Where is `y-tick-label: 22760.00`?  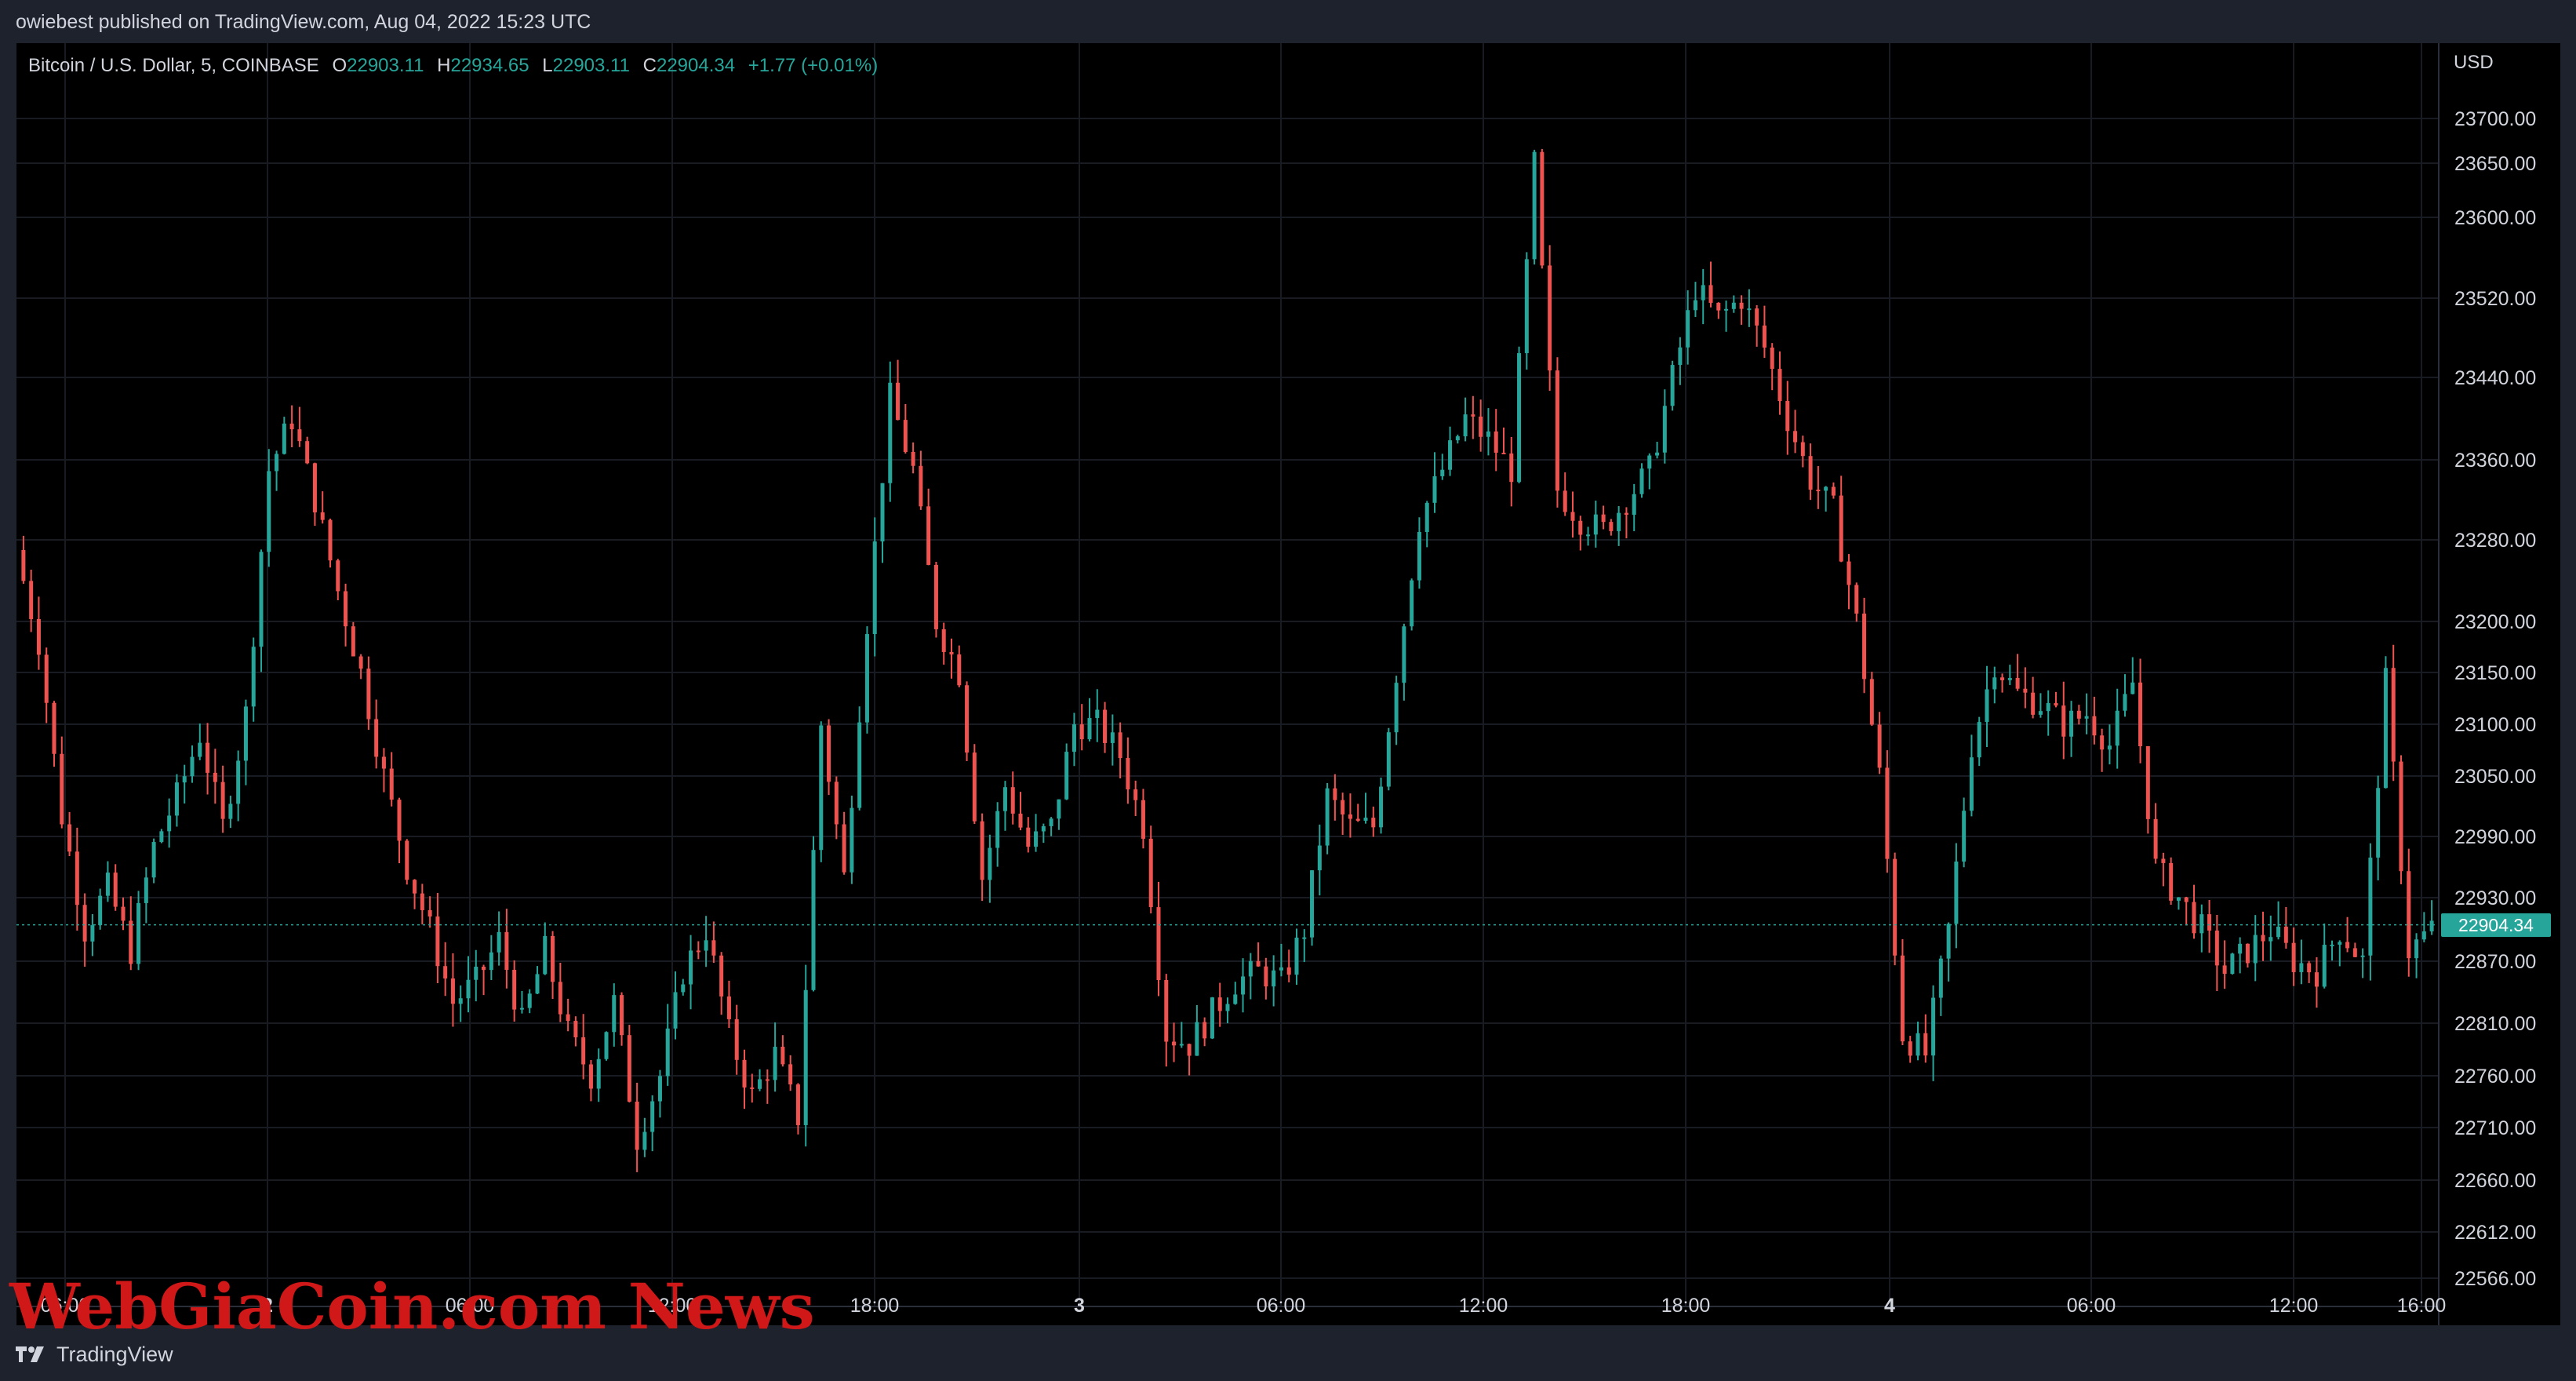 y-tick-label: 22760.00 is located at coordinates (2495, 1077).